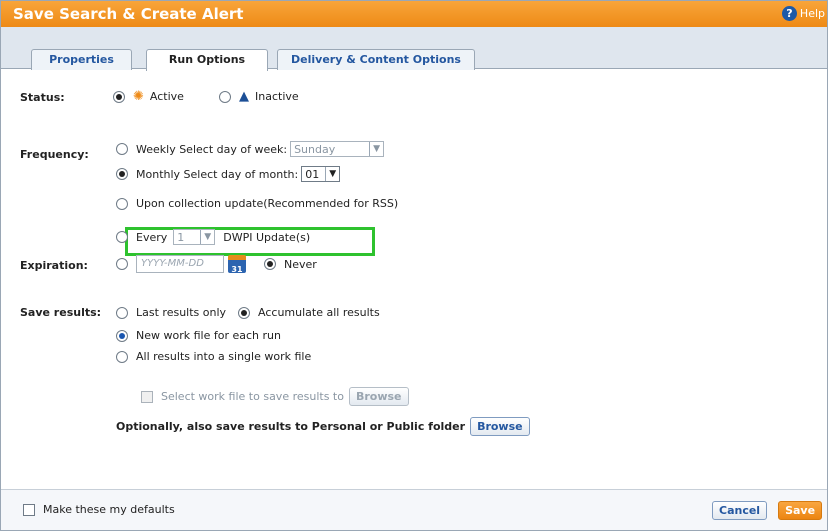  Describe the element at coordinates (148, 96) in the screenshot. I see `status-active-option: ✺ Active` at that location.